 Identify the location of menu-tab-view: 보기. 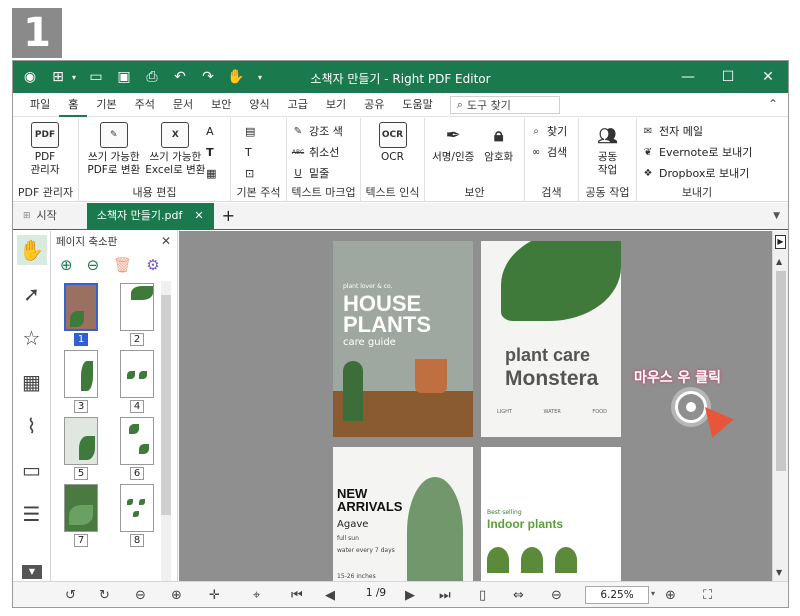
(336, 105).